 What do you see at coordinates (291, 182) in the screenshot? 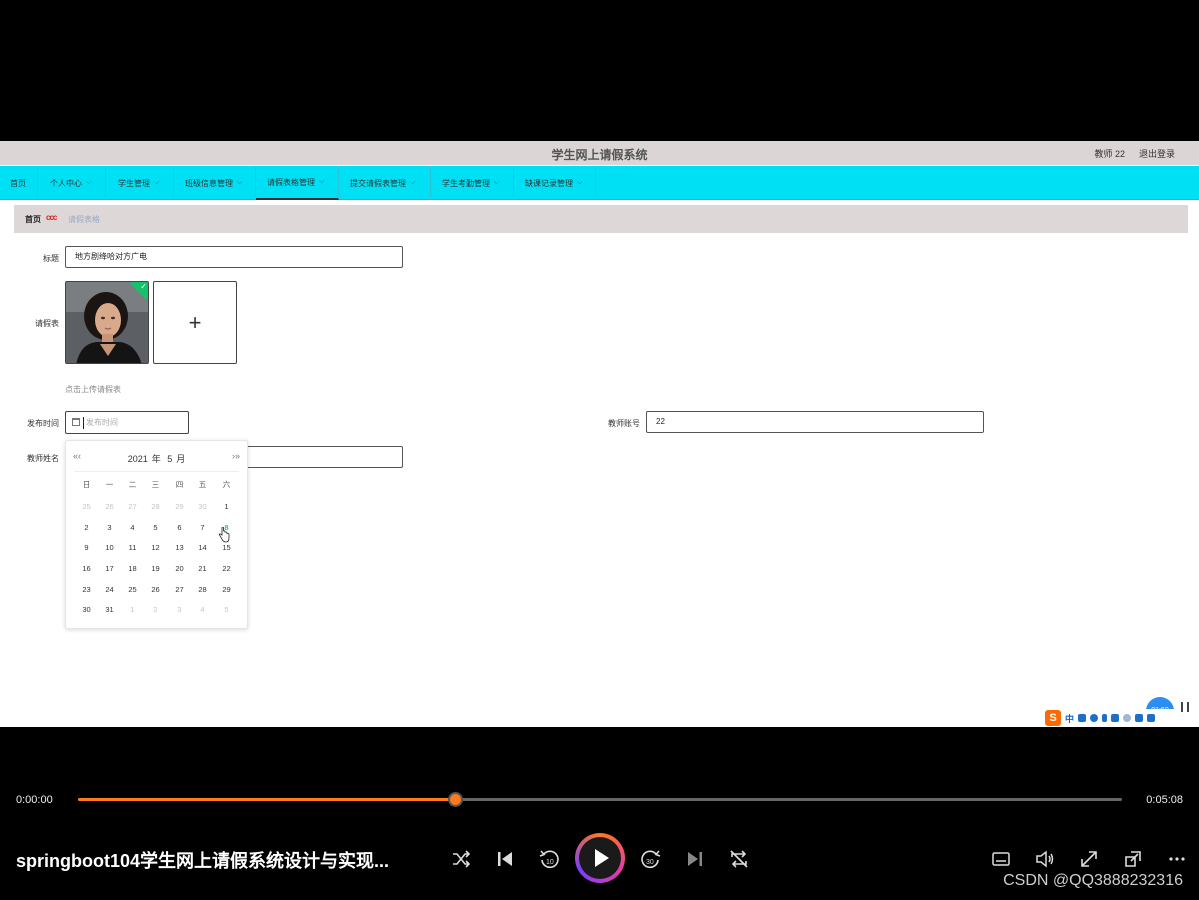
I see `nav-label: 请假表格管理` at bounding box center [291, 182].